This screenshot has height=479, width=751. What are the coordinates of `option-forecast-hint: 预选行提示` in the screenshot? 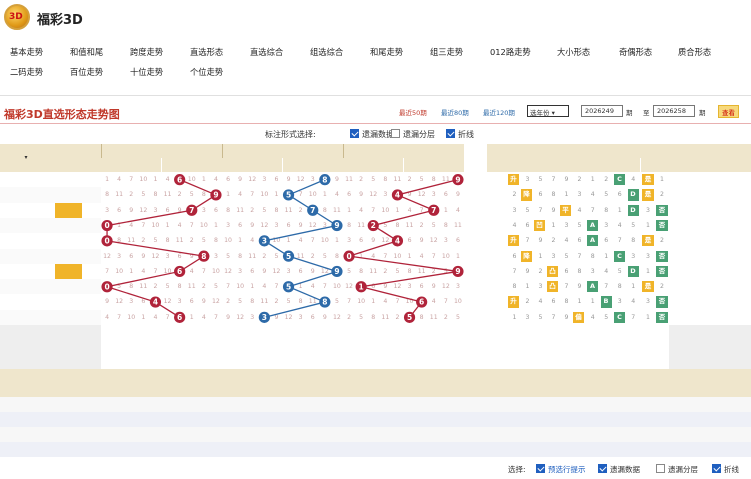 It's located at (561, 469).